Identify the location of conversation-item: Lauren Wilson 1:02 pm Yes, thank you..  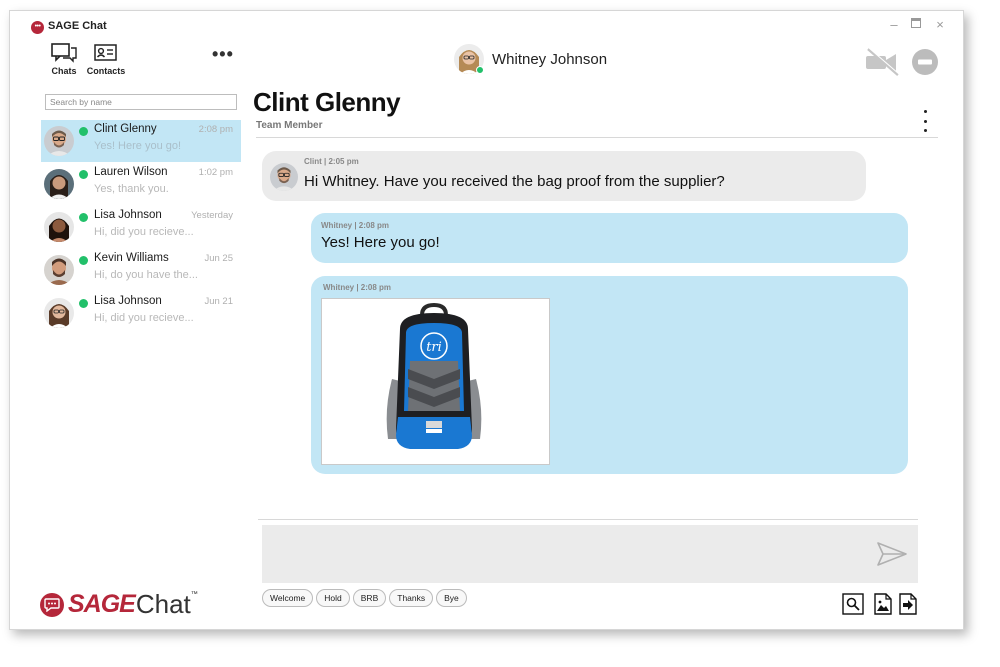
(141, 184).